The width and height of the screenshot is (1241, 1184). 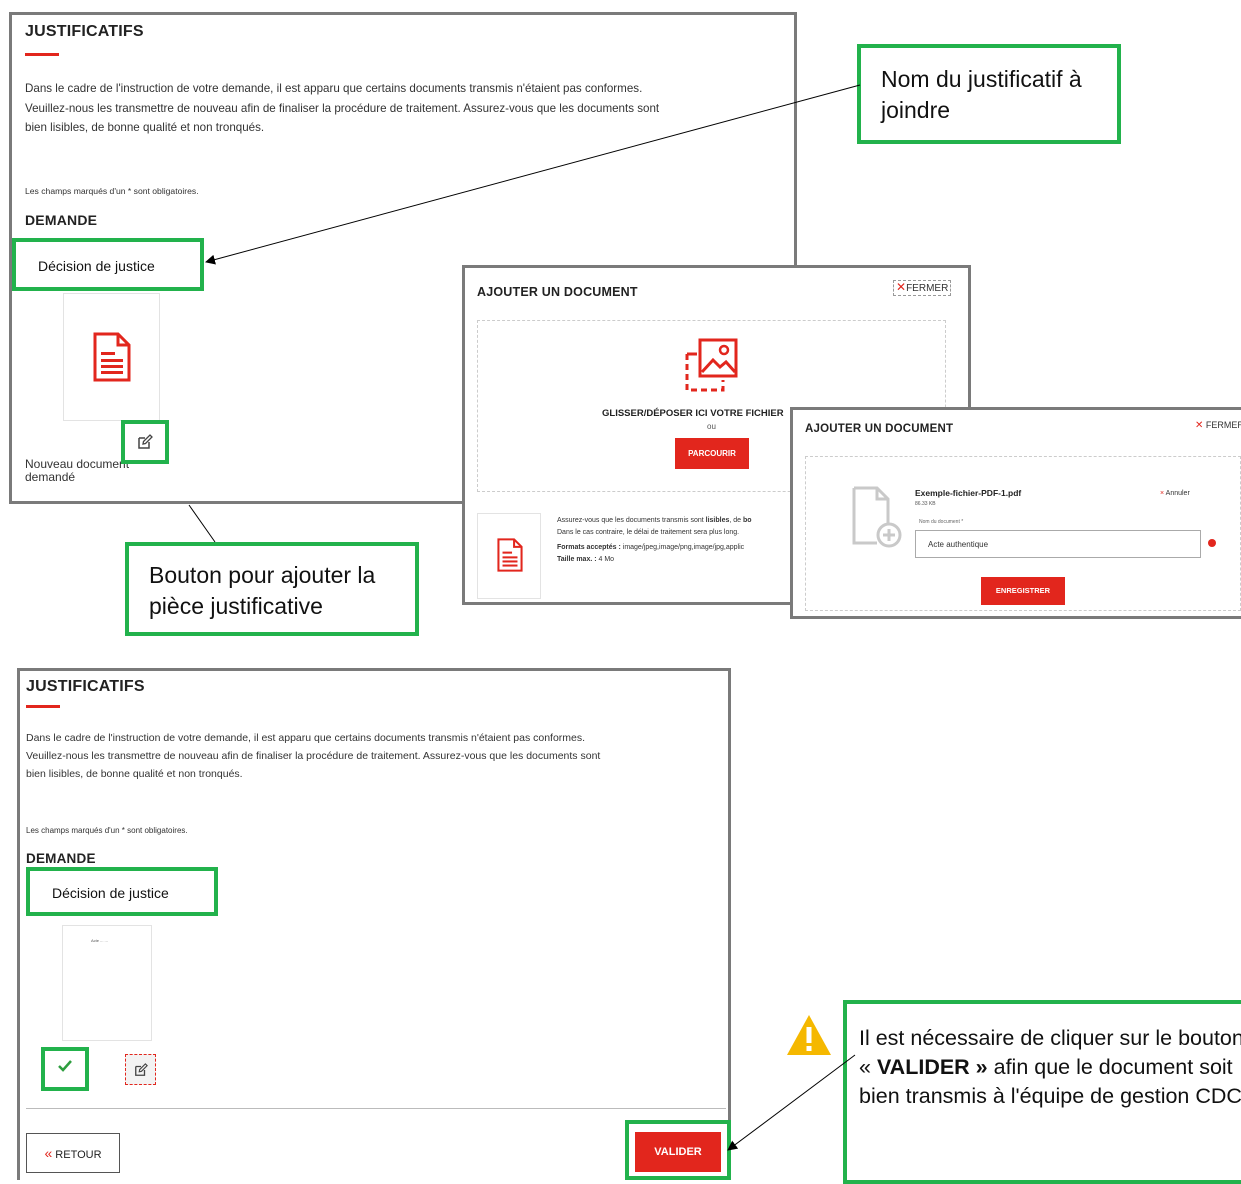 I want to click on arrow-valider, so click(x=791, y=1102).